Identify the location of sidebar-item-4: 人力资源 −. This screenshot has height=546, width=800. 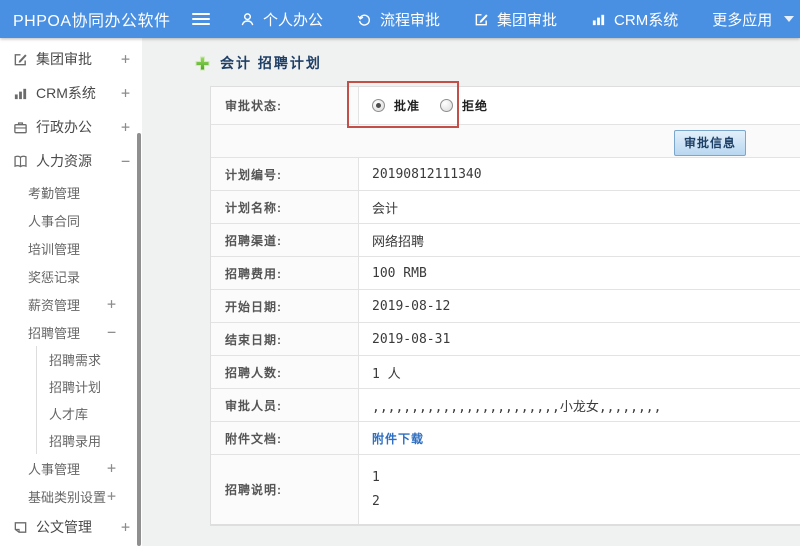
(71, 161).